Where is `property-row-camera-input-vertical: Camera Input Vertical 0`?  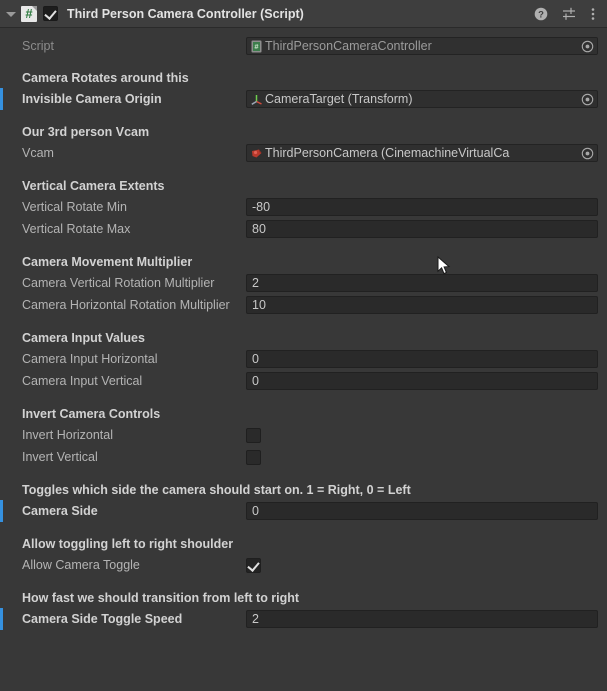 property-row-camera-input-vertical: Camera Input Vertical 0 is located at coordinates (303, 381).